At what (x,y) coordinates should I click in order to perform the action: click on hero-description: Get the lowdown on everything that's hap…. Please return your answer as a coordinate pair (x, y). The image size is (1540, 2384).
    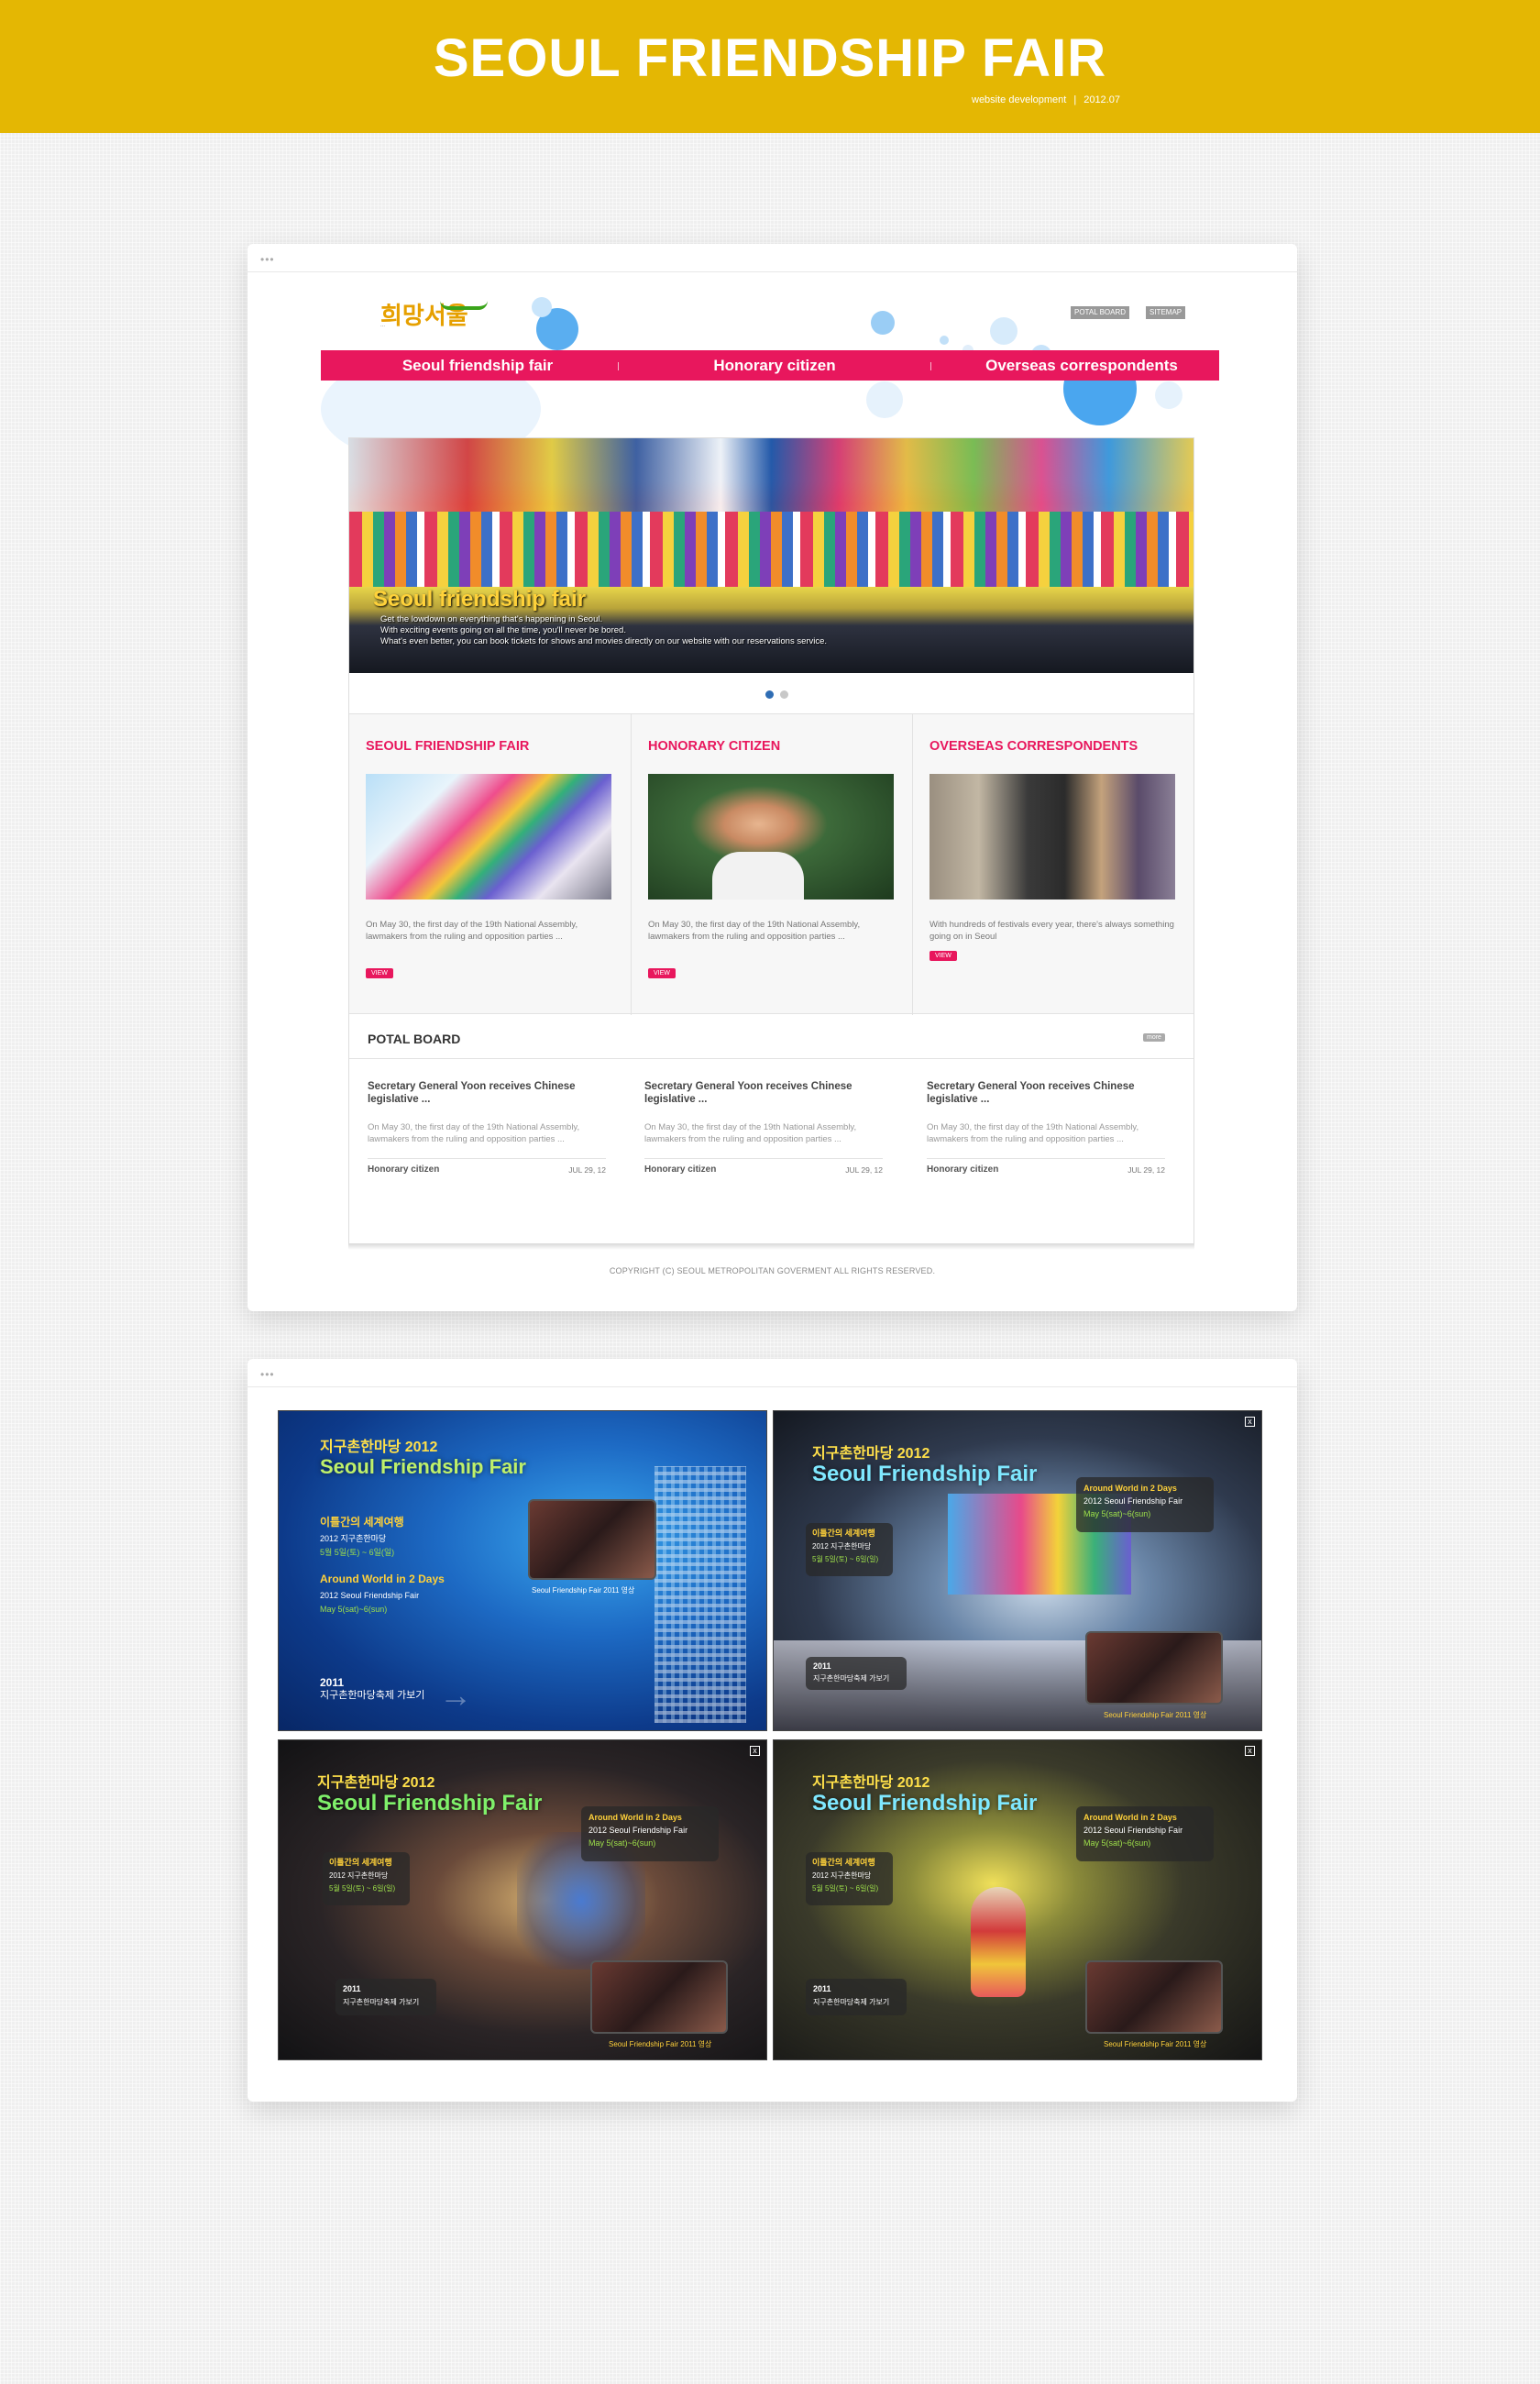
    Looking at the image, I should click on (664, 631).